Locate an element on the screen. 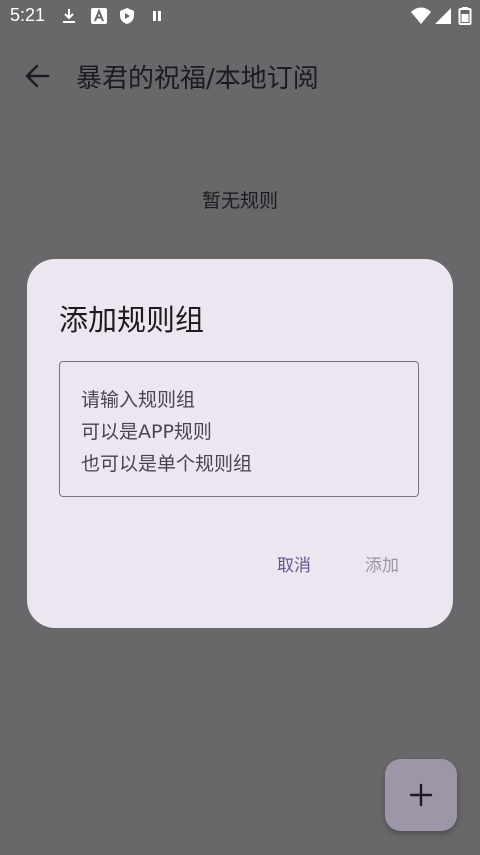  arrow-back-icon is located at coordinates (37, 76).